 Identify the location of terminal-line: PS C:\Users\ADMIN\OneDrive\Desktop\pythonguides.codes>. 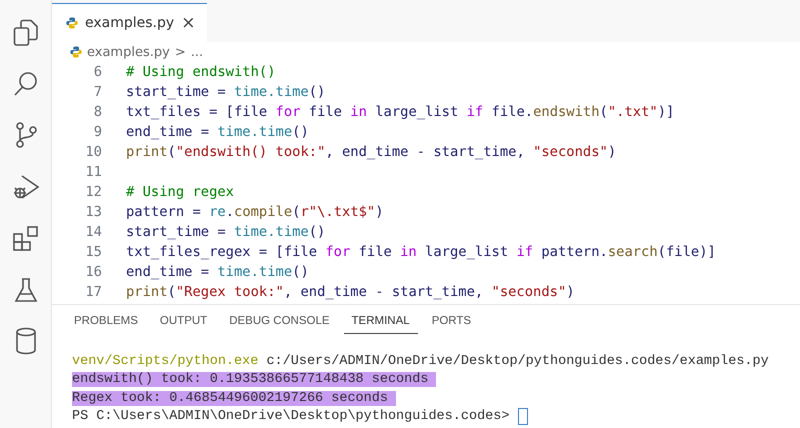
(291, 416).